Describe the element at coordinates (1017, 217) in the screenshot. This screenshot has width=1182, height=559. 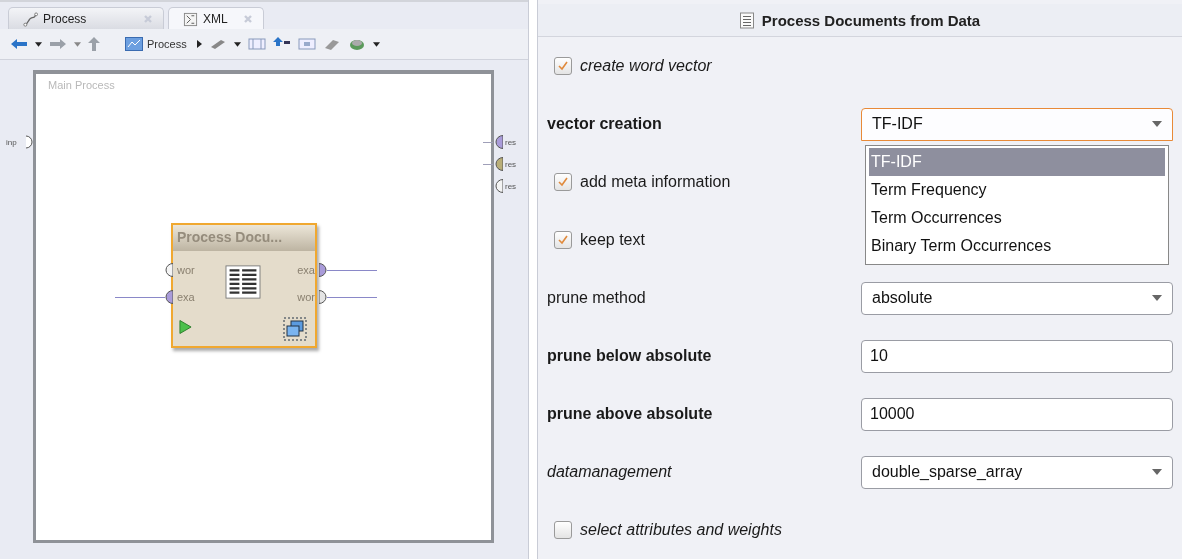
I see `menu-option: Term Occurrences` at that location.